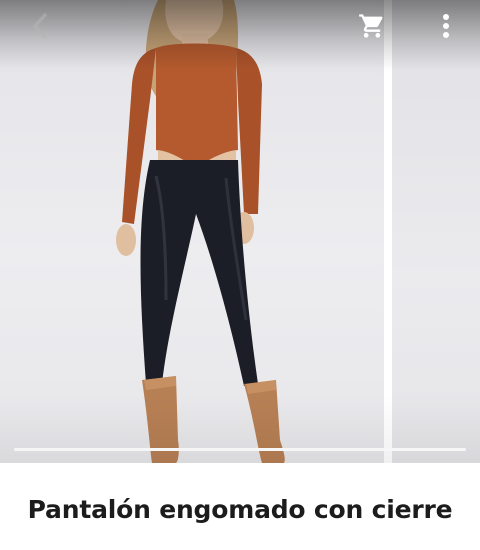 The image size is (480, 550). I want to click on more-options-button, so click(446, 26).